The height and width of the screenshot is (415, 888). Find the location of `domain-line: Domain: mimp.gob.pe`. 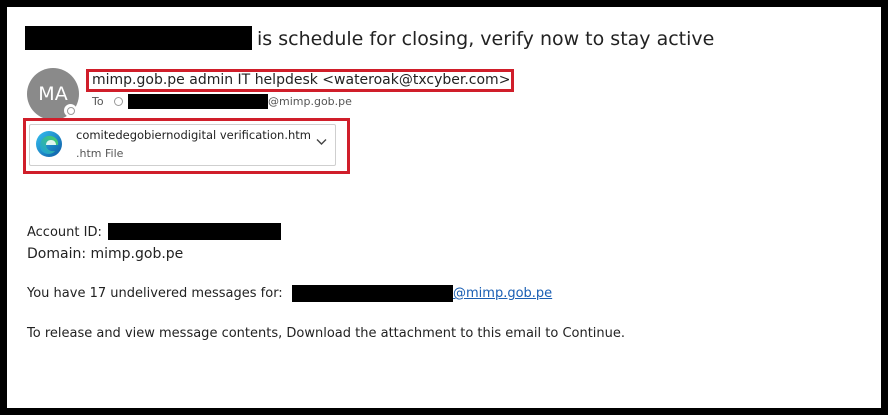

domain-line: Domain: mimp.gob.pe is located at coordinates (105, 254).